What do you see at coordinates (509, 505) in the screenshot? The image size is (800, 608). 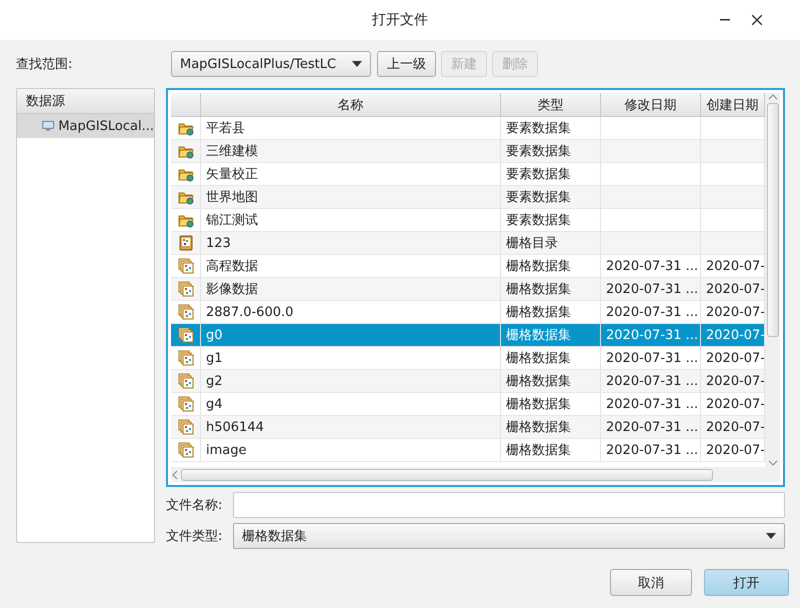 I see `file-name-field` at bounding box center [509, 505].